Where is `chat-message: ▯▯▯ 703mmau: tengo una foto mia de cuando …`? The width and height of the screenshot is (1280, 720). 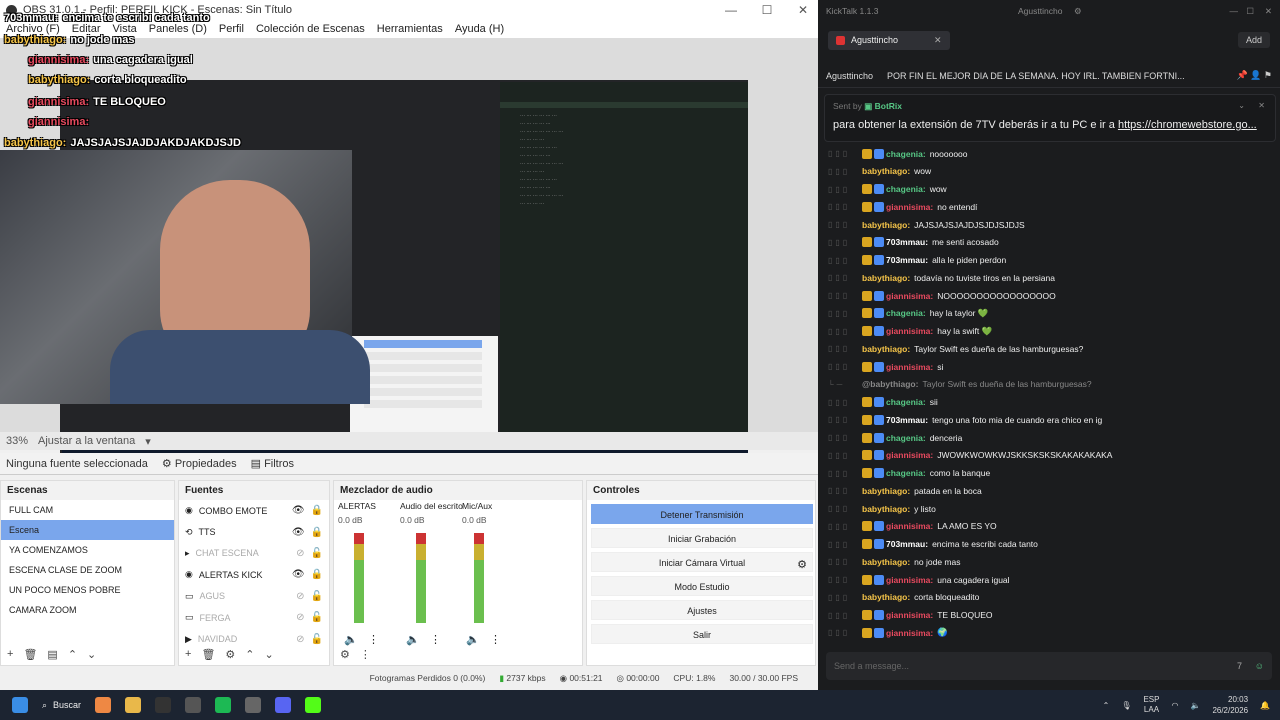
chat-message: ▯▯▯ 703mmau: tengo una foto mia de cuando … is located at coordinates (1049, 419).